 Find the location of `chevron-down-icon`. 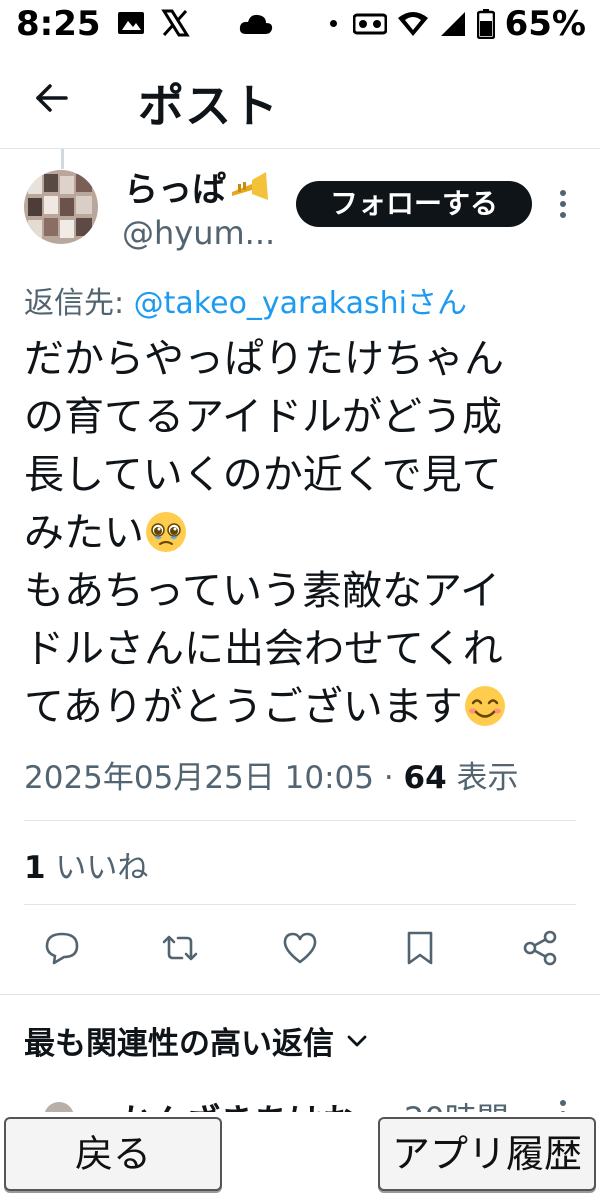

chevron-down-icon is located at coordinates (357, 1040).